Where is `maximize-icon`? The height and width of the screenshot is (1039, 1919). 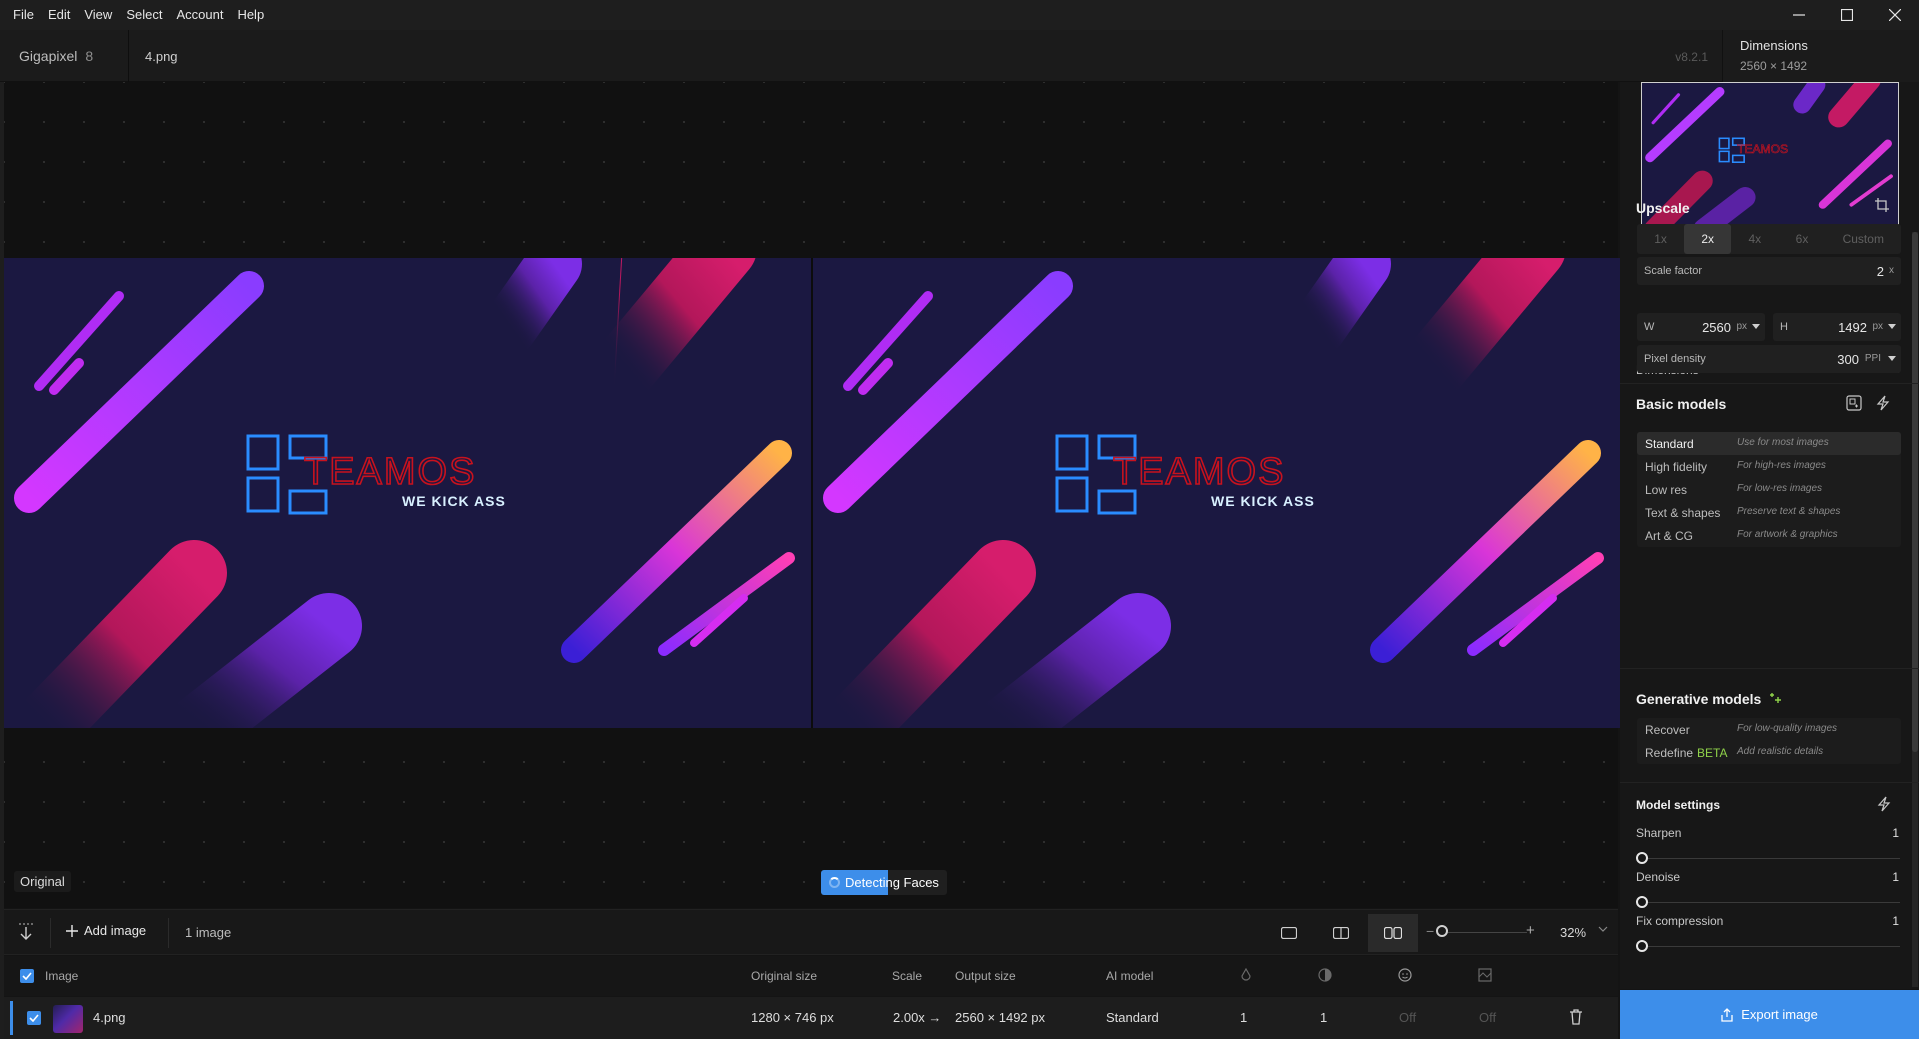 maximize-icon is located at coordinates (1847, 15).